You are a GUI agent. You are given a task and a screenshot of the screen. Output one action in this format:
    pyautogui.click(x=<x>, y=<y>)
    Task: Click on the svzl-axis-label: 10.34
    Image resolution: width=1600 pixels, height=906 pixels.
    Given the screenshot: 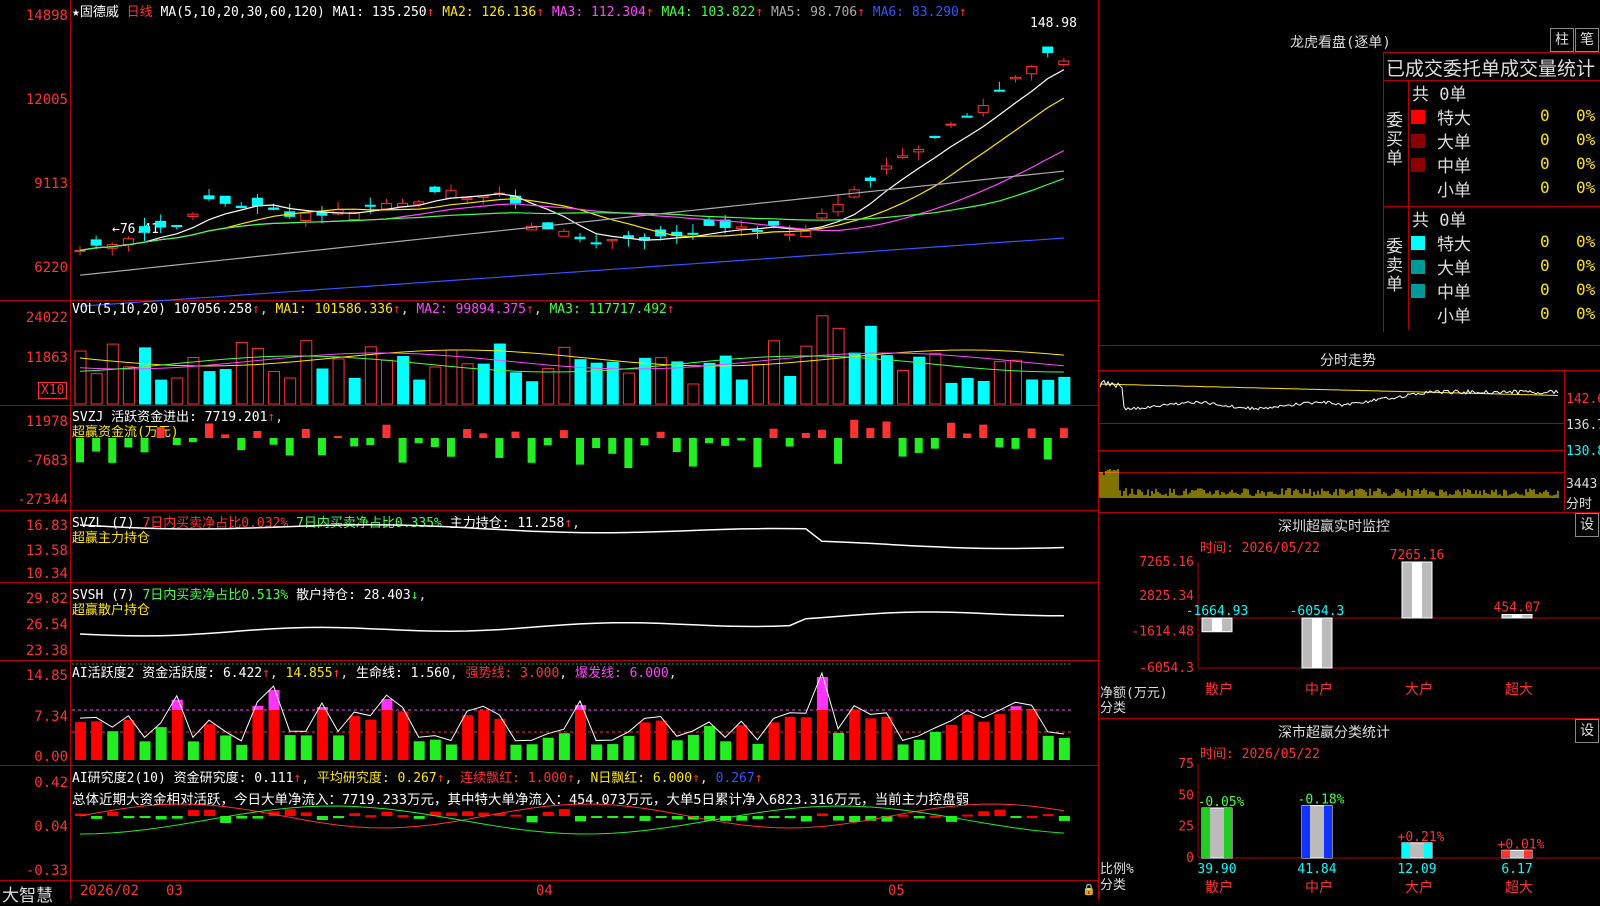 What is the action you would take?
    pyautogui.click(x=34, y=574)
    